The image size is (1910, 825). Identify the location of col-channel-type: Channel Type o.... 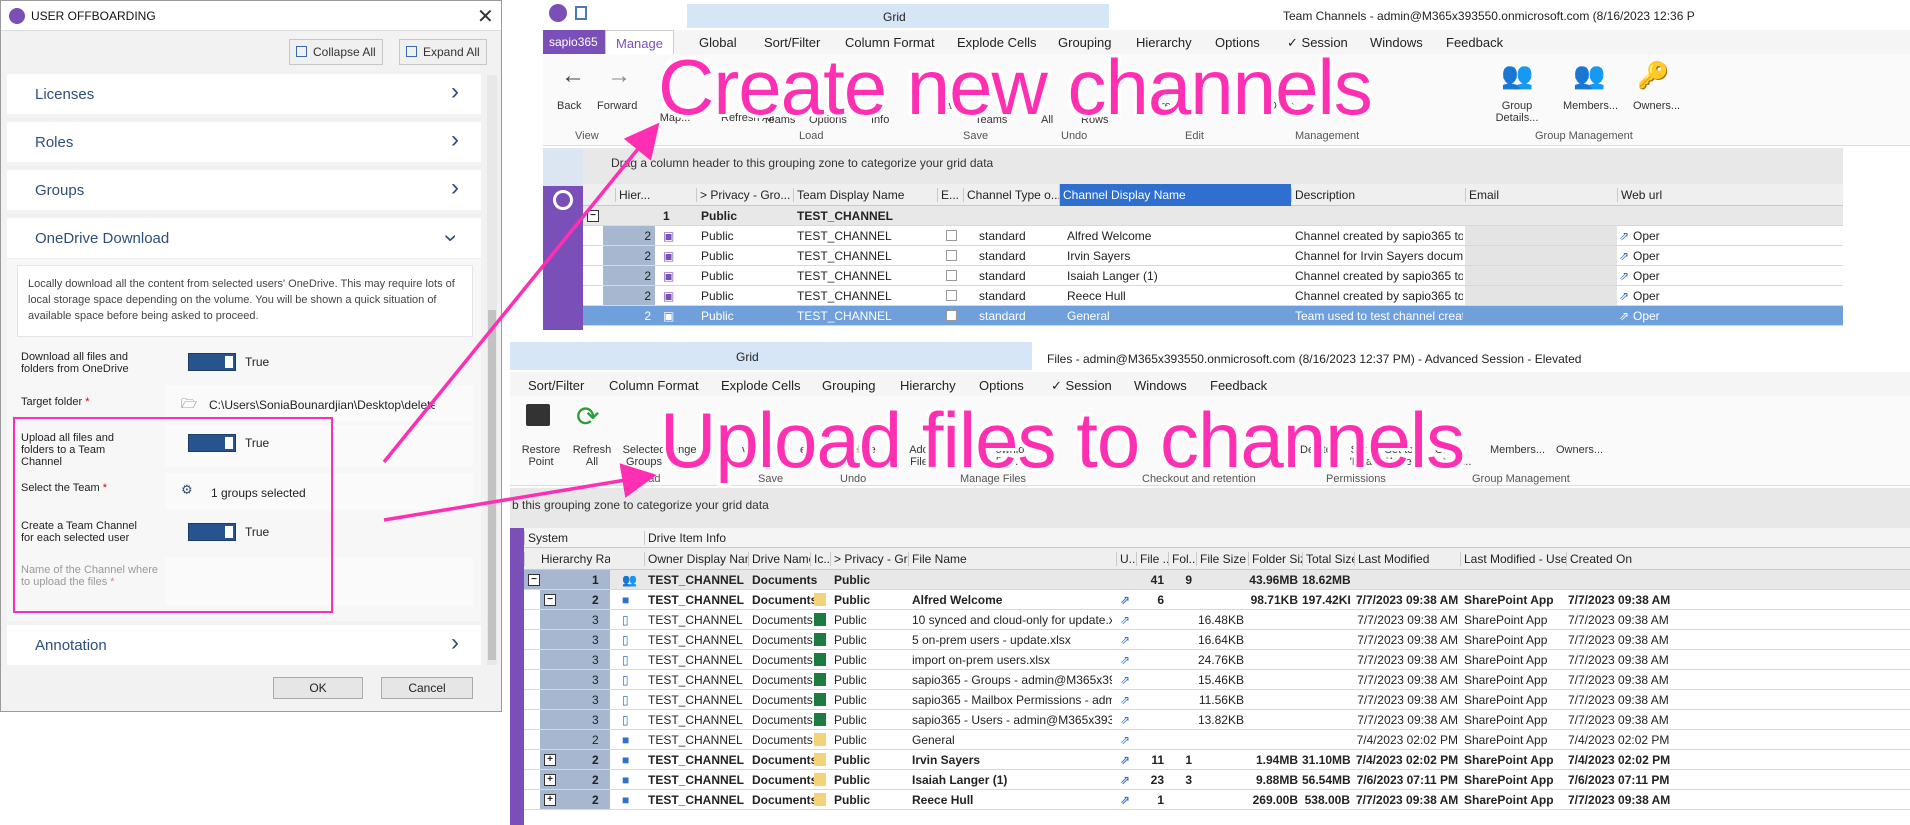
(1011, 195).